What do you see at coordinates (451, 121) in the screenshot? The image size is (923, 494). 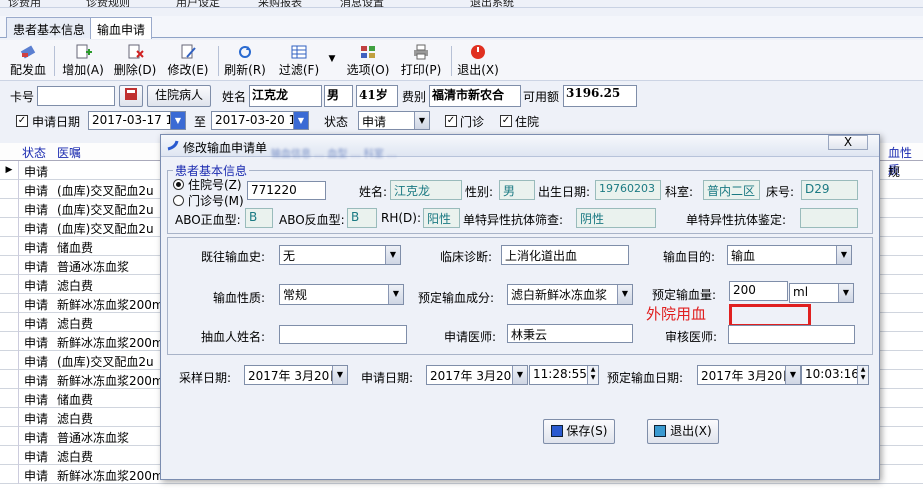 I see `outpatient-checkbox: ✓` at bounding box center [451, 121].